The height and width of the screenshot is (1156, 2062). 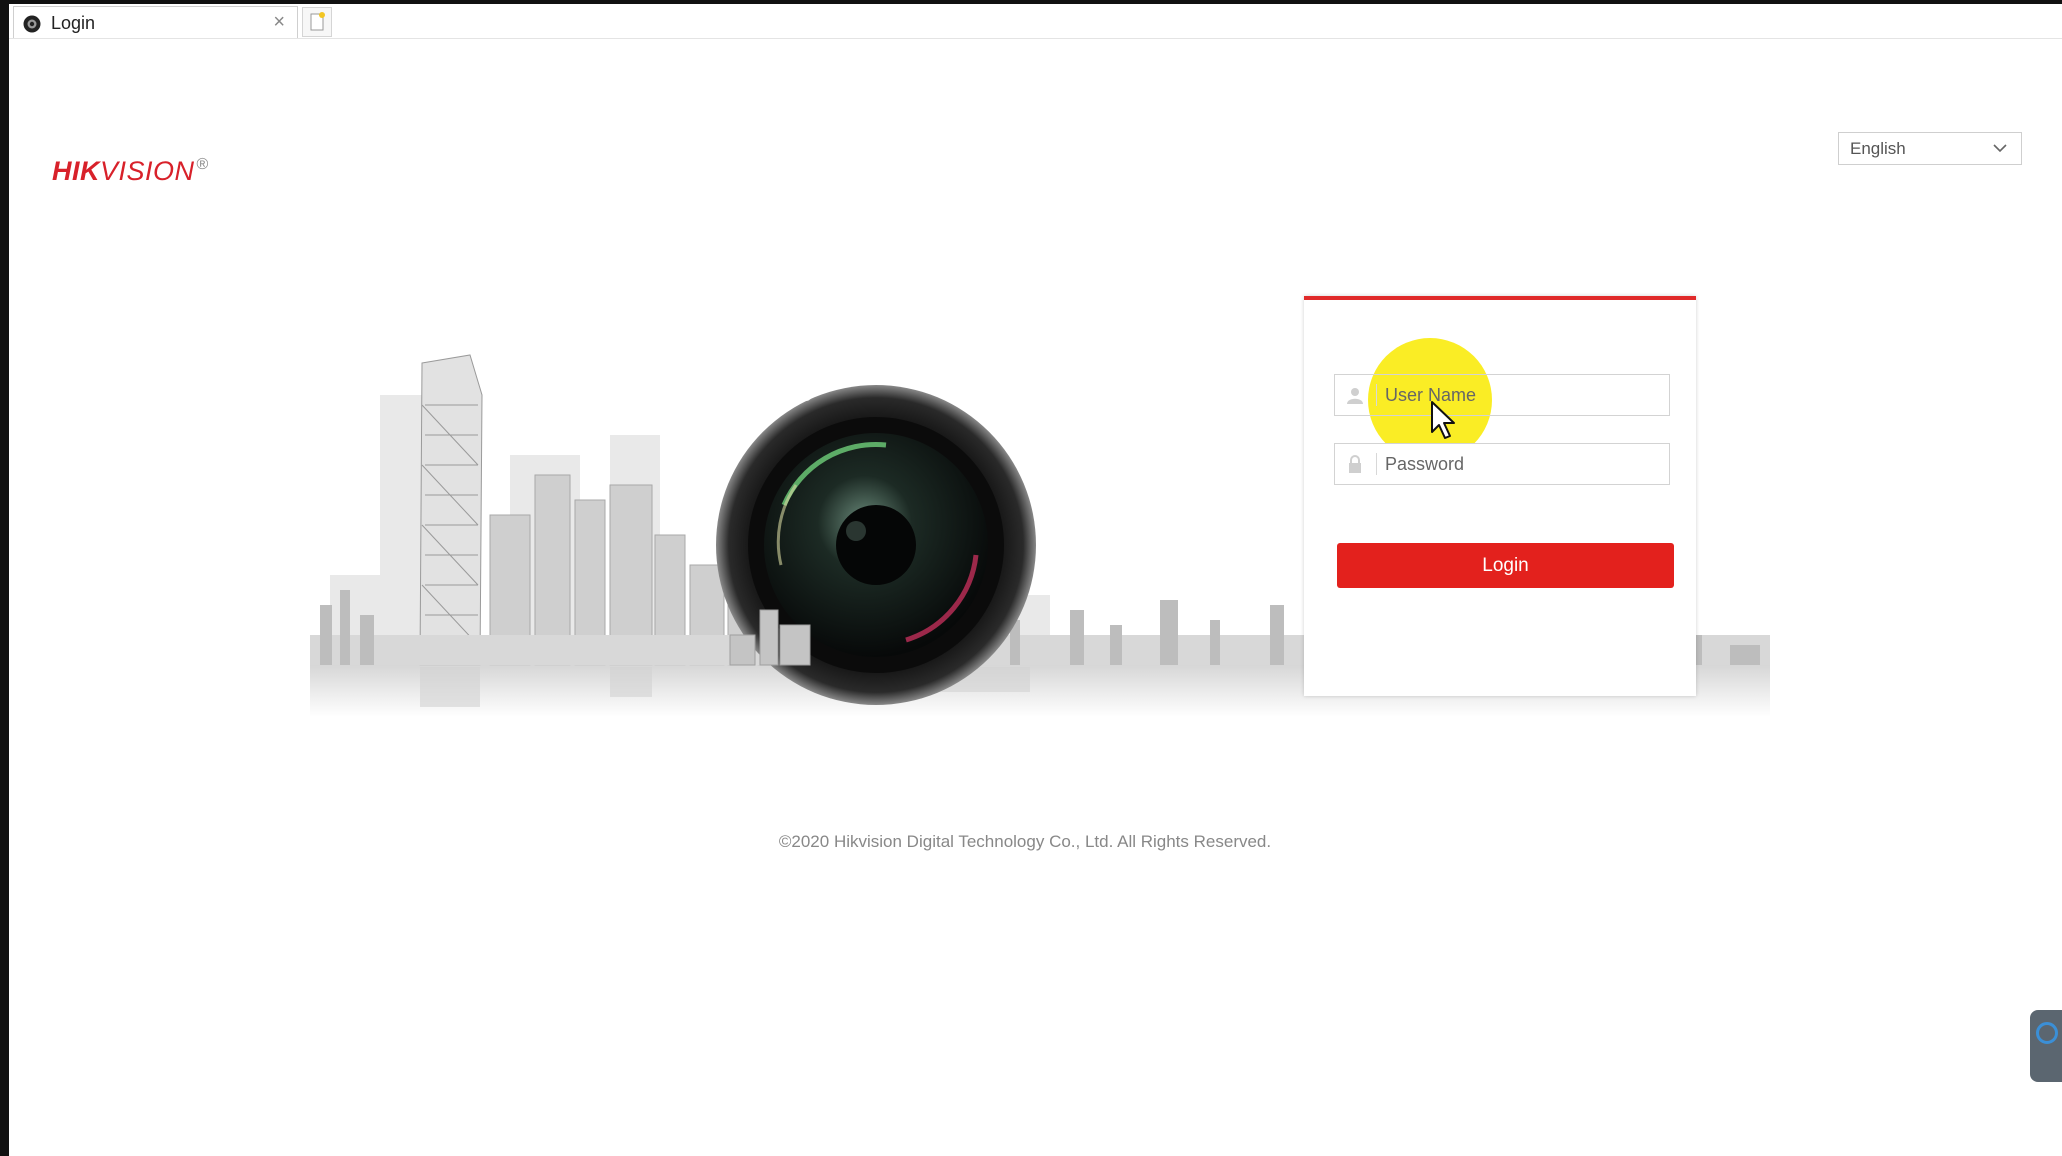 What do you see at coordinates (451, 510) in the screenshot?
I see `tower` at bounding box center [451, 510].